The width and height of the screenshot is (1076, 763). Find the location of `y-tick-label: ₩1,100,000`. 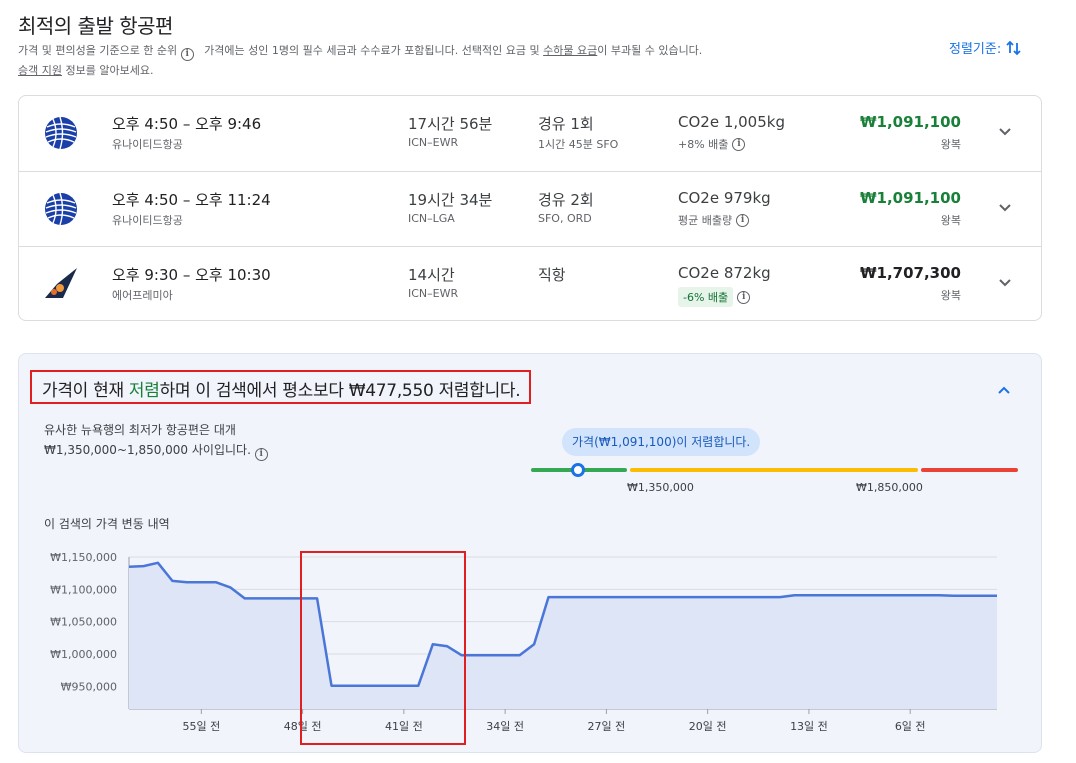

y-tick-label: ₩1,100,000 is located at coordinates (83, 589).